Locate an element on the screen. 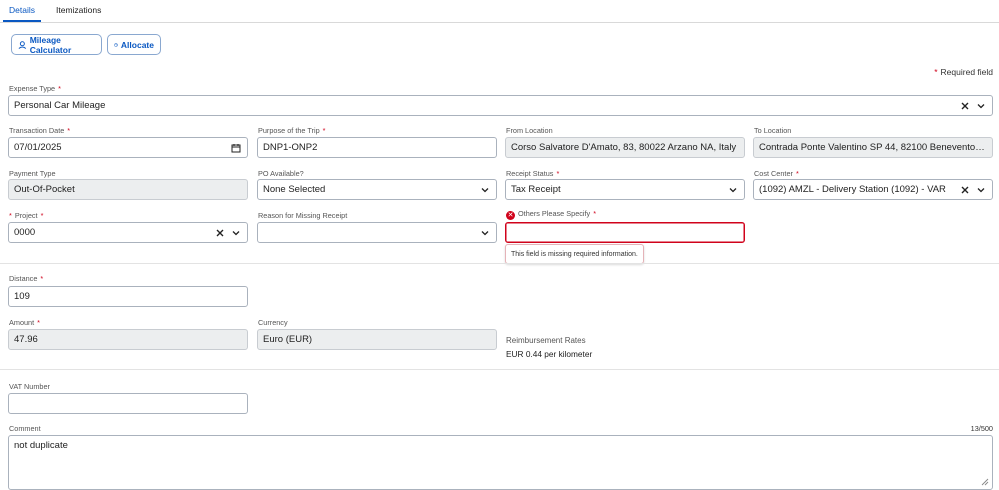 The height and width of the screenshot is (490, 999). mileage-calculator-button: Mileage Calculator is located at coordinates (56, 44).